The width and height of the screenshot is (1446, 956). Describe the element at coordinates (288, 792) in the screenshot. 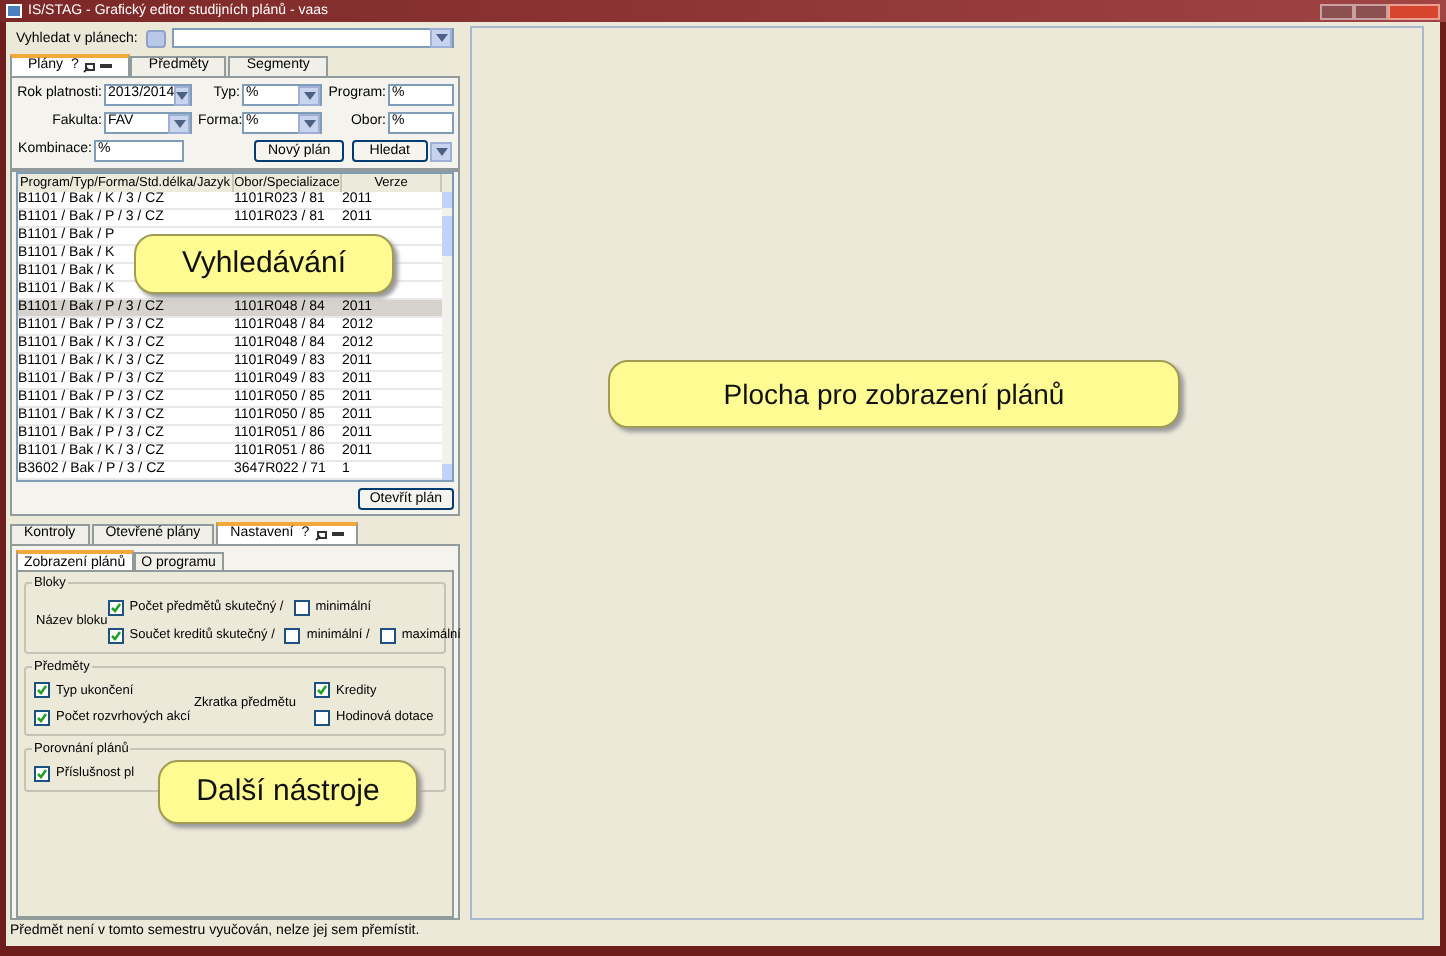

I see `callout: Další nástroje` at that location.